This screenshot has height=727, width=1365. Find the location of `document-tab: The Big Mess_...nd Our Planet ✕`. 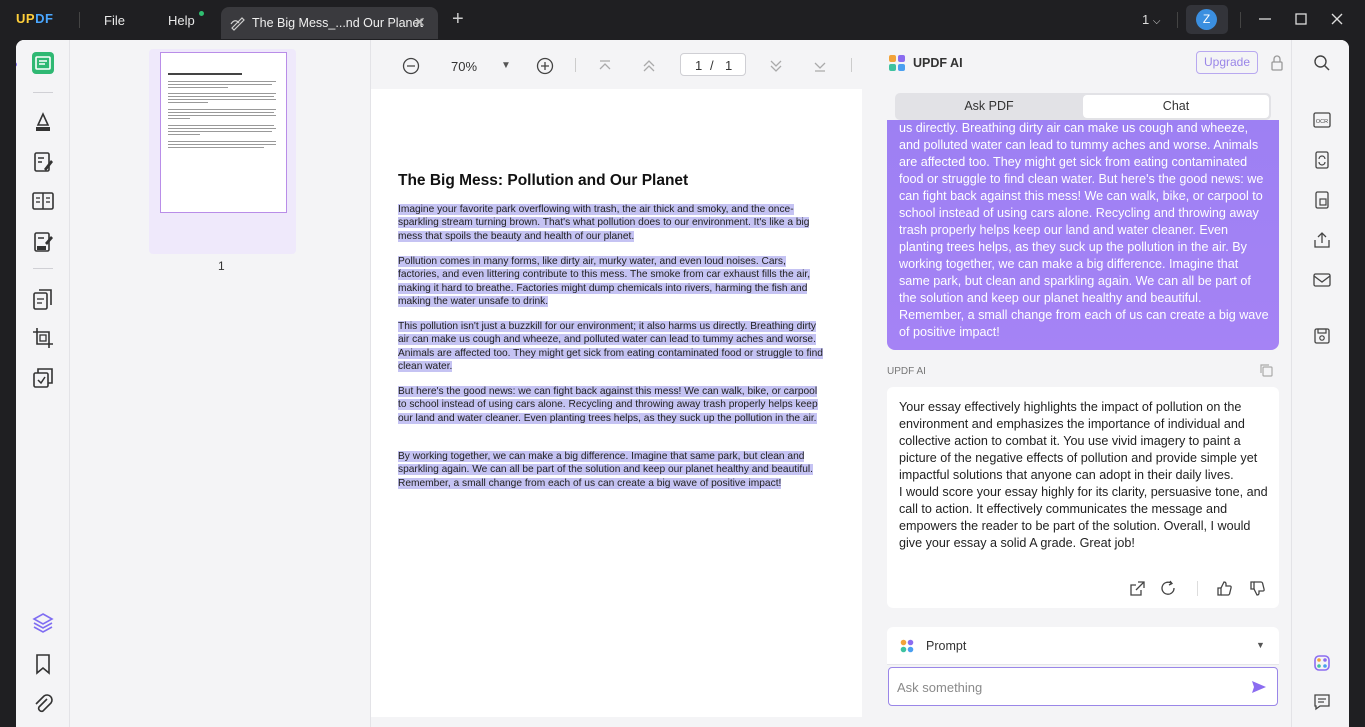

document-tab: The Big Mess_...nd Our Planet ✕ is located at coordinates (329, 23).